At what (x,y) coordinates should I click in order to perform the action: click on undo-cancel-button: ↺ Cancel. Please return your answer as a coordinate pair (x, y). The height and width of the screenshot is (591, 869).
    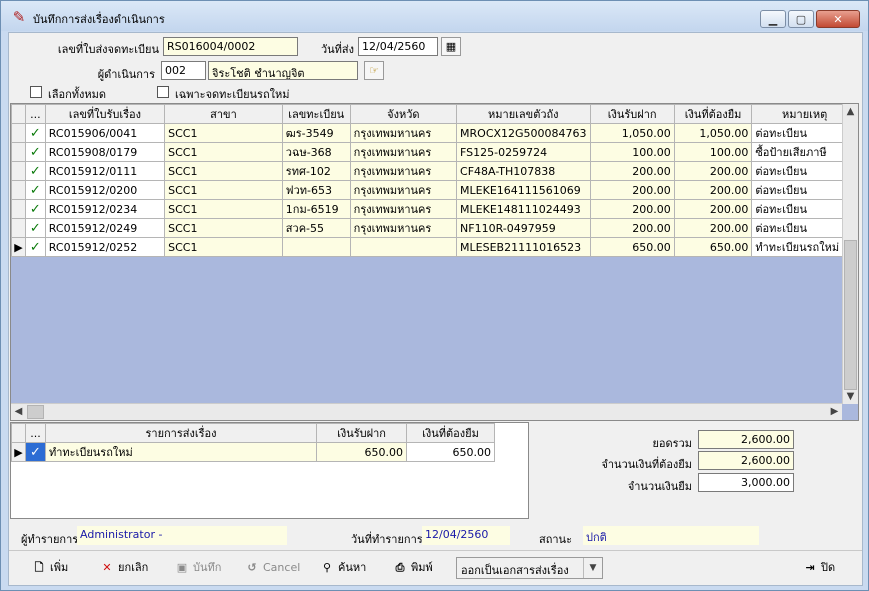
    Looking at the image, I should click on (272, 568).